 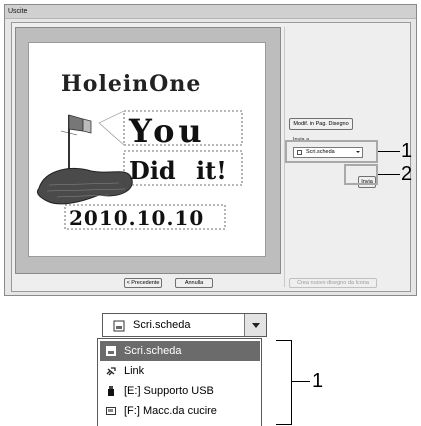 I want to click on design-text-holeinone: HoleinOne, so click(x=131, y=84).